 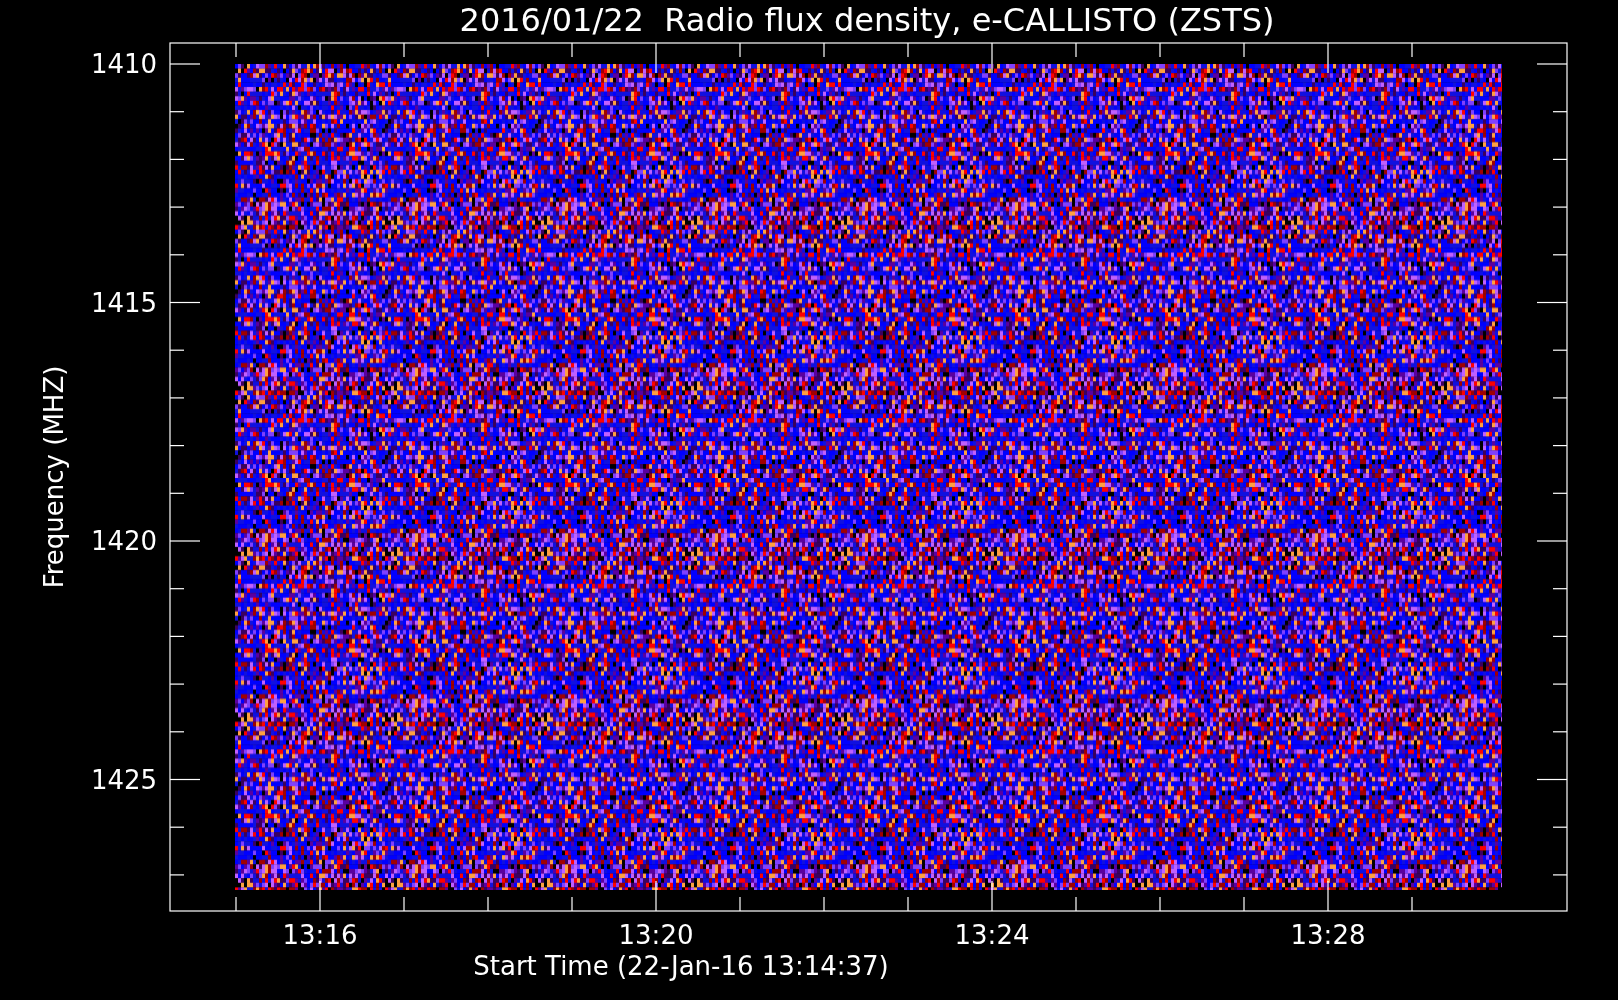 I want to click on x-tick-label: 13:24, so click(x=992, y=935).